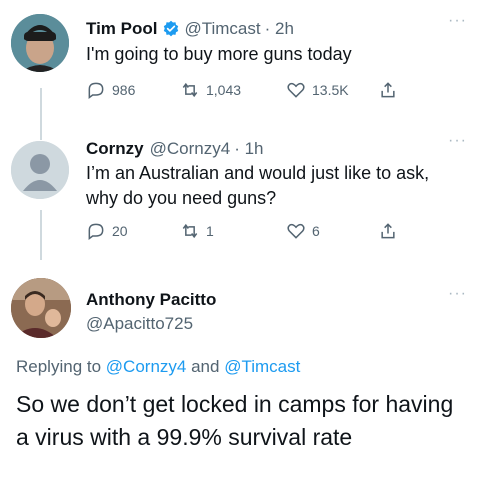 Image resolution: width=477 pixels, height=500 pixels. I want to click on replying-to-context: Replying to @Cornzy4 and @Timcast, so click(158, 367).